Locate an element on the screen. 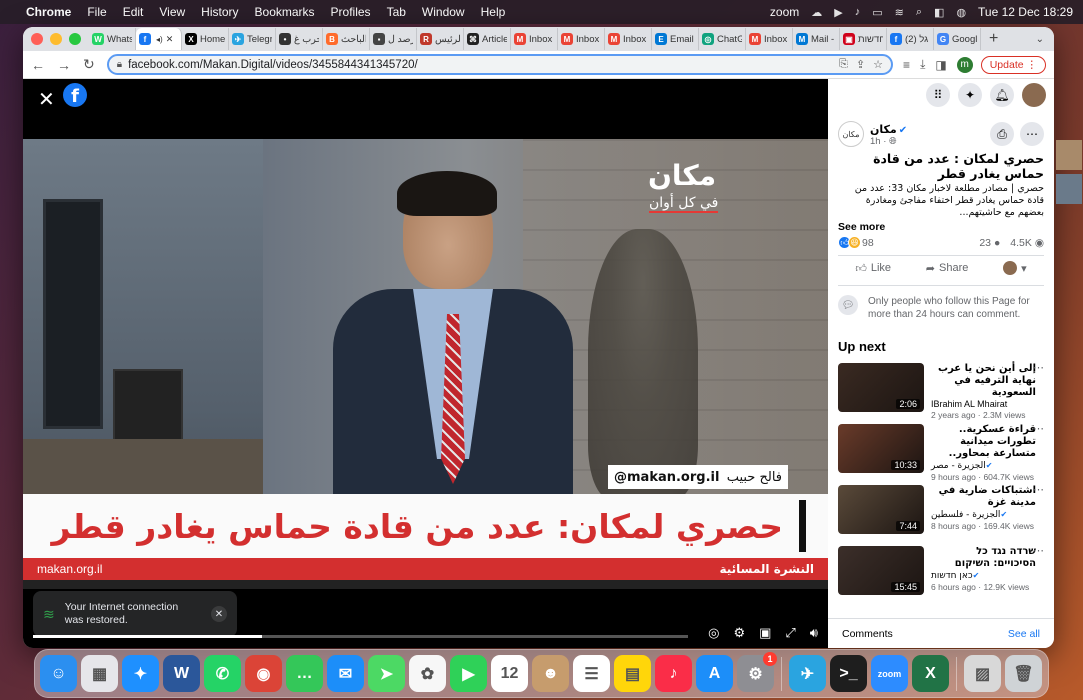 Image resolution: width=1083 pixels, height=700 pixels. video-thumbnail: 10:33 is located at coordinates (881, 448).